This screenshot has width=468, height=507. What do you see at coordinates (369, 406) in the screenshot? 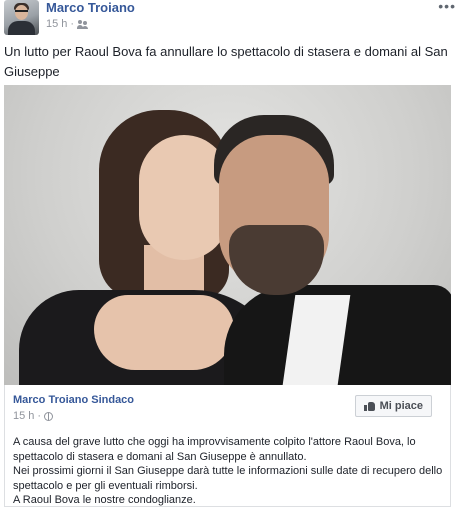
I see `thumbs-up-icon` at bounding box center [369, 406].